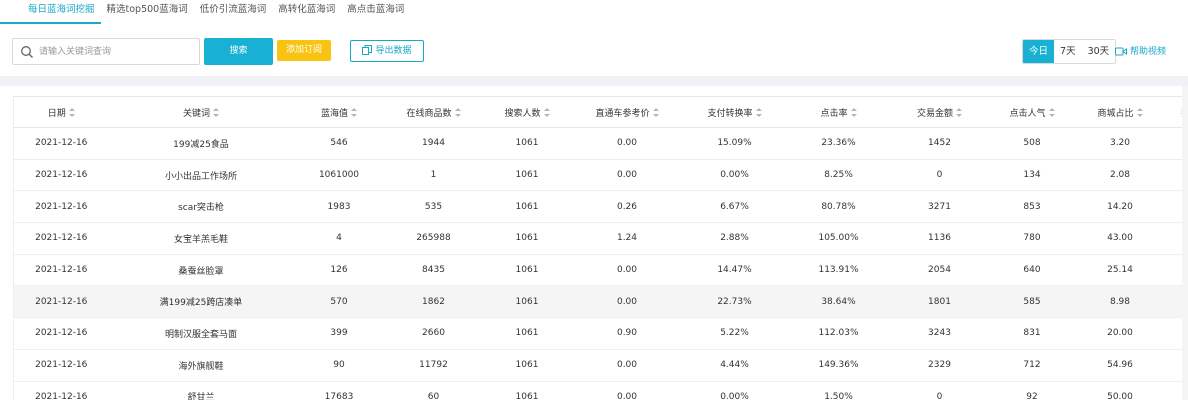 The width and height of the screenshot is (1188, 400). Describe the element at coordinates (1185, 243) in the screenshot. I see `vertical-scrollbar` at that location.